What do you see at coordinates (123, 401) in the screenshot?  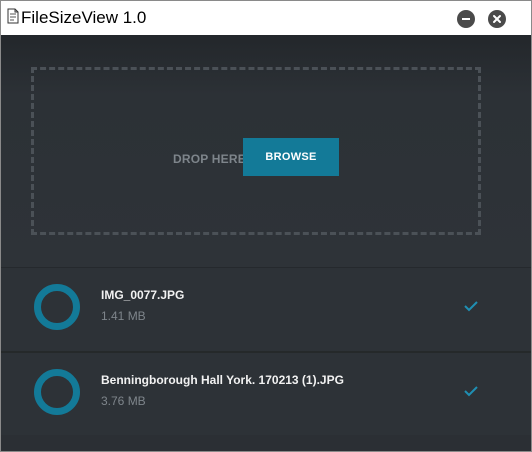 I see `file-size: 3.76 MB` at bounding box center [123, 401].